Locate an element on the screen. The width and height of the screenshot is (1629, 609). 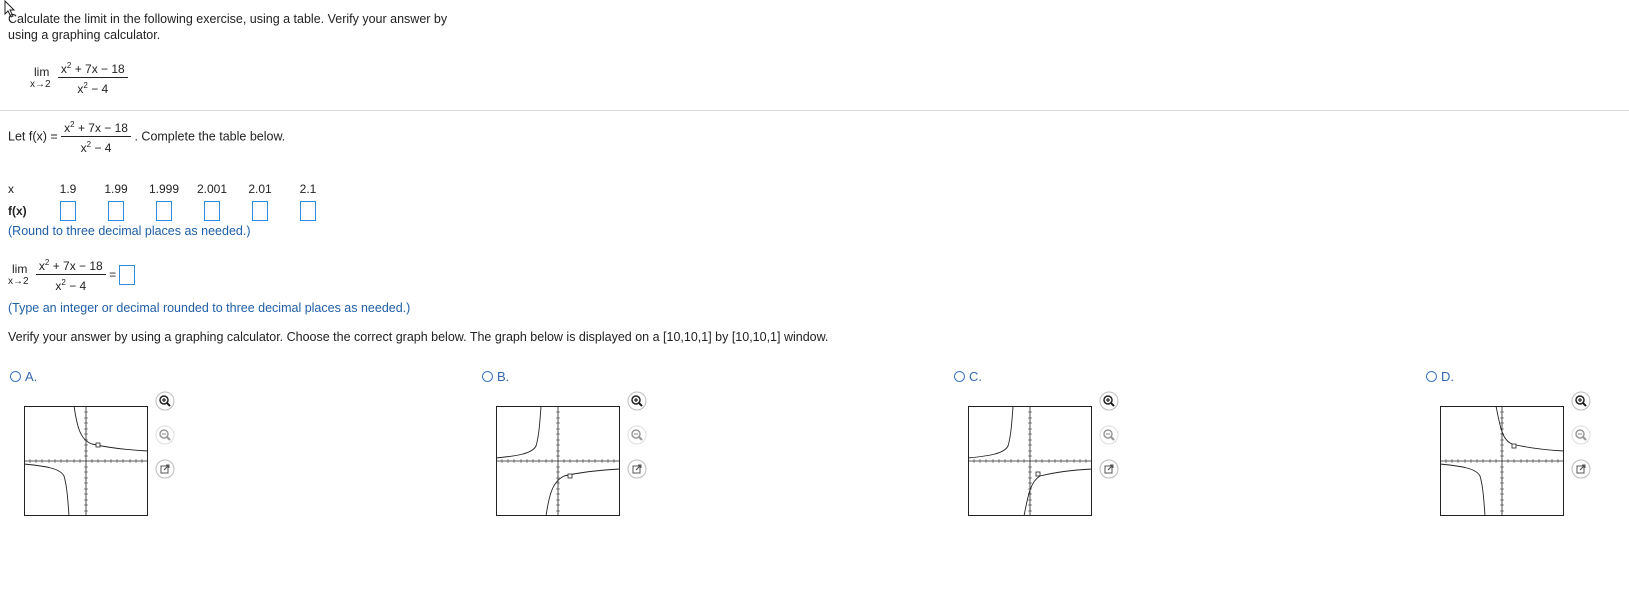
x-row-label: x is located at coordinates (11, 189).